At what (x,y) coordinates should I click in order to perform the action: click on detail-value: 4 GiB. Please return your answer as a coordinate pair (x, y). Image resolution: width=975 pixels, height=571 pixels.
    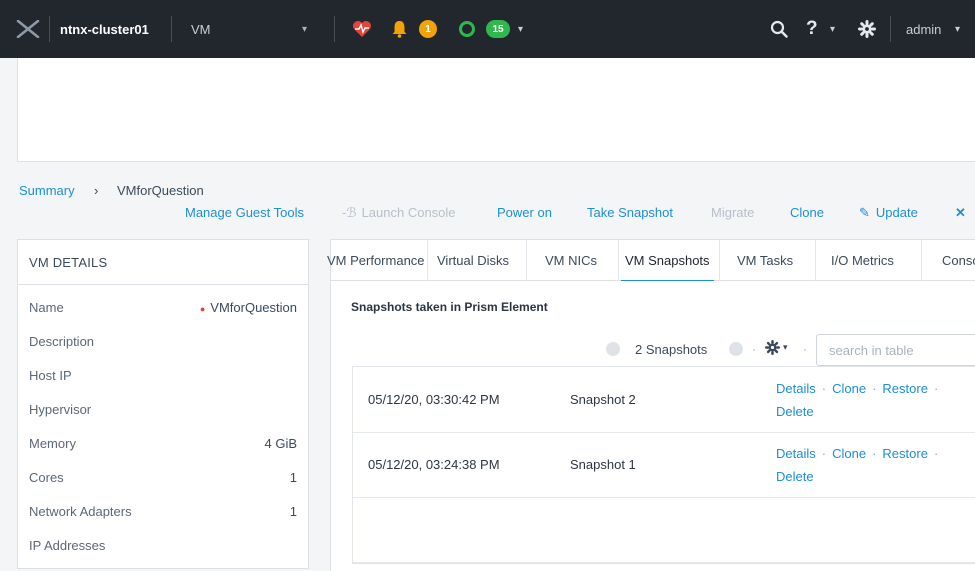
    Looking at the image, I should click on (280, 443).